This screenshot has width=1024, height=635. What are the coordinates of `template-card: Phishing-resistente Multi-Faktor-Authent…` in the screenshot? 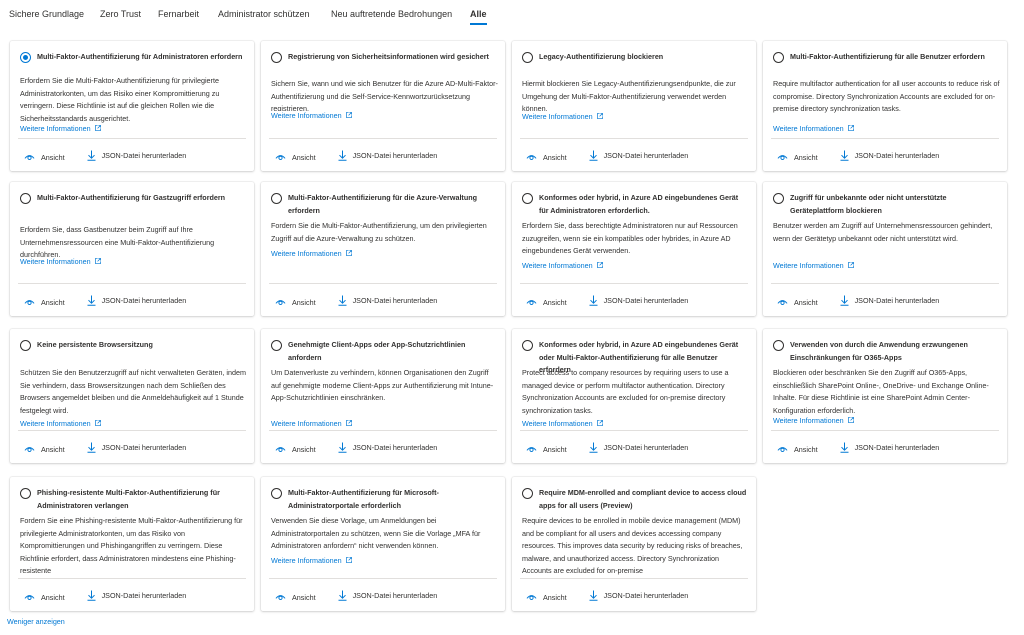 It's located at (132, 544).